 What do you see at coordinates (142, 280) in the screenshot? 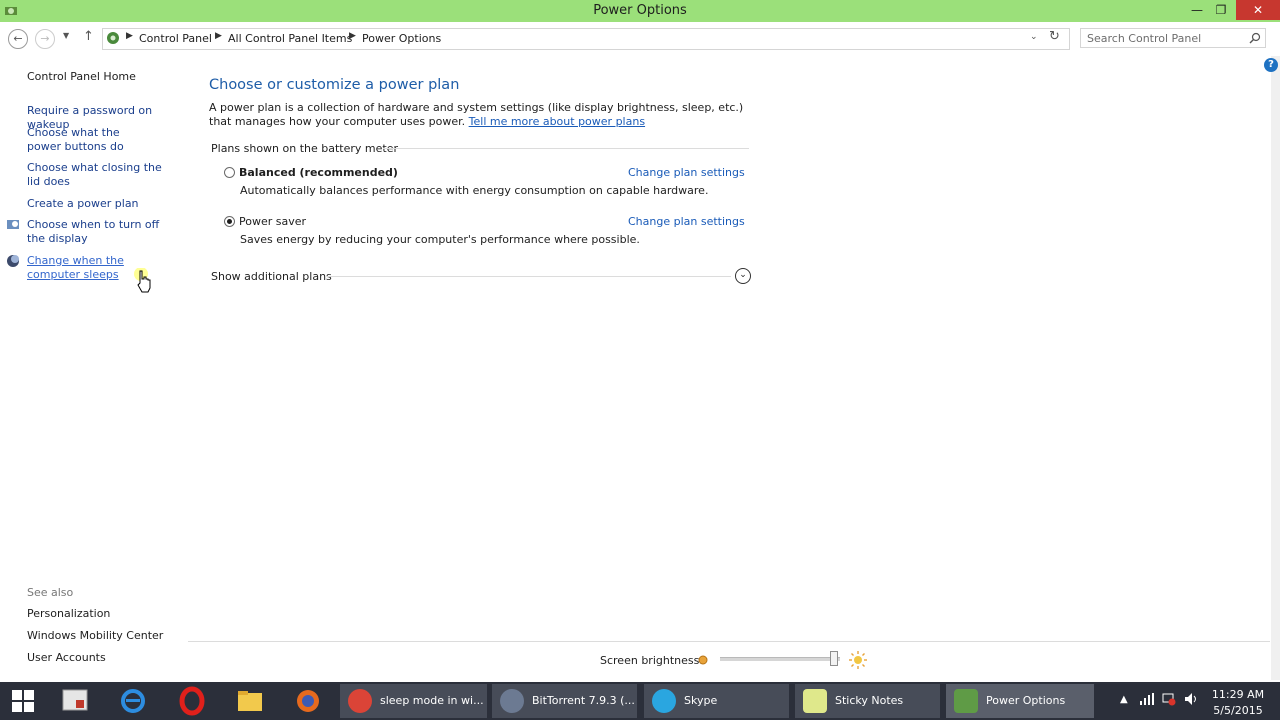
I see `mouse-cursor-icon` at bounding box center [142, 280].